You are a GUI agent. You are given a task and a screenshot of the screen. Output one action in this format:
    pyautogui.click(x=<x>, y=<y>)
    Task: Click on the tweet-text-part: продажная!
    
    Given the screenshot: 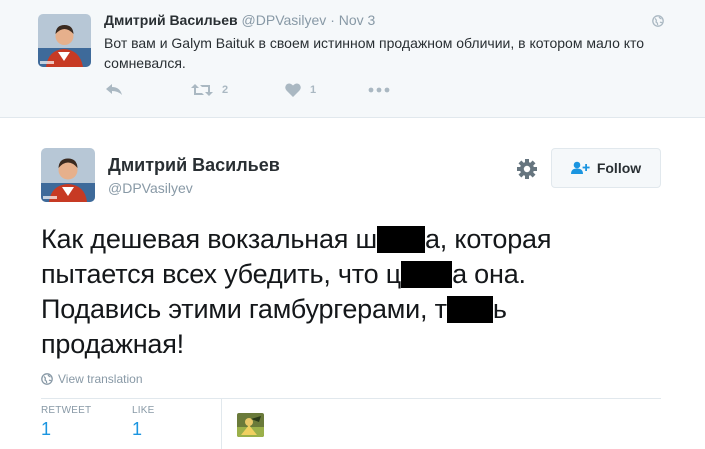 What is the action you would take?
    pyautogui.click(x=112, y=344)
    